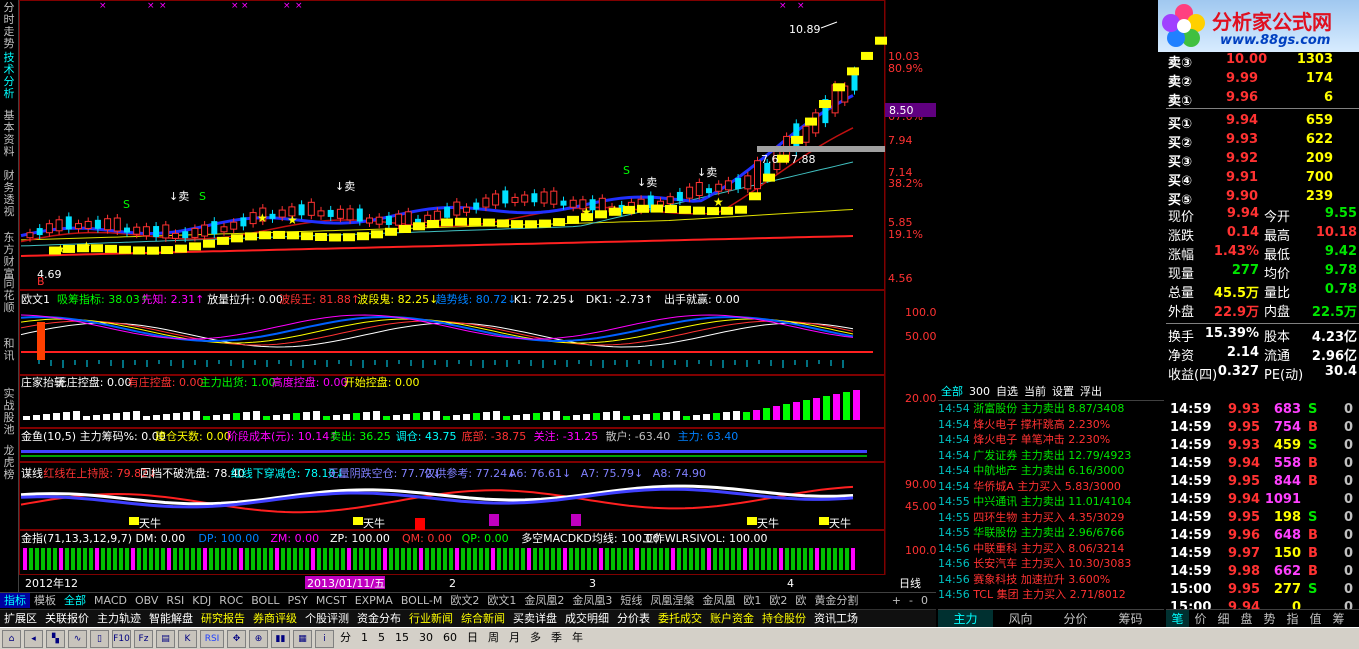 The height and width of the screenshot is (649, 1359). What do you see at coordinates (911, 600) in the screenshot?
I see `zoom-button: -` at bounding box center [911, 600].